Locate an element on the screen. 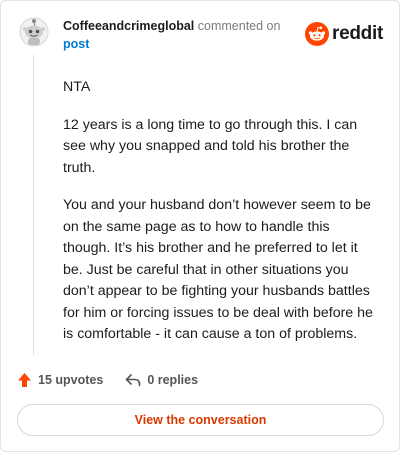 The image size is (400, 452). thread-line is located at coordinates (33, 205).